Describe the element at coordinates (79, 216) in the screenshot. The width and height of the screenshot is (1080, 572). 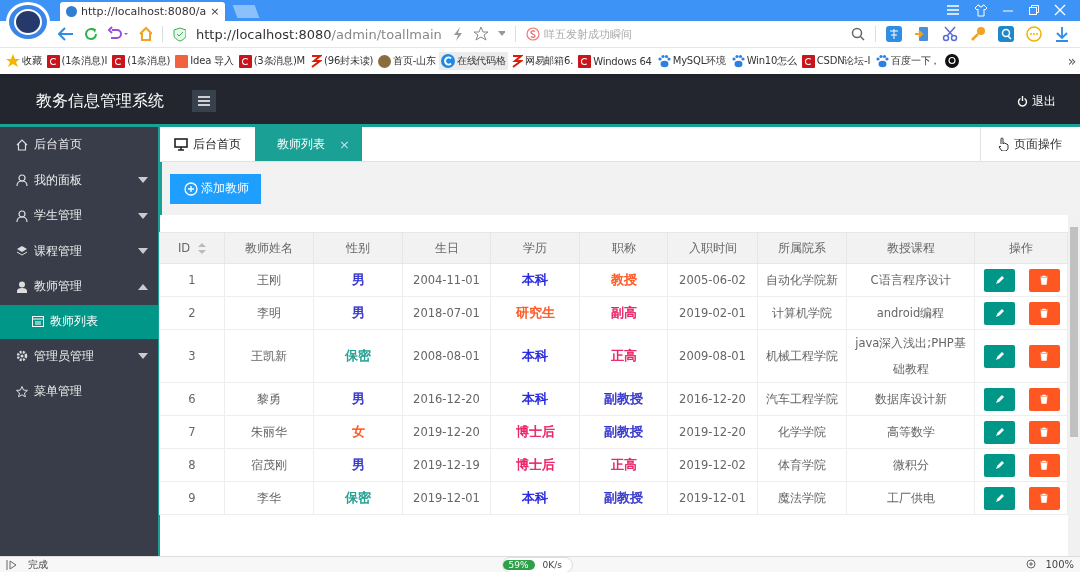
I see `sidebar-item: 学生管理` at that location.